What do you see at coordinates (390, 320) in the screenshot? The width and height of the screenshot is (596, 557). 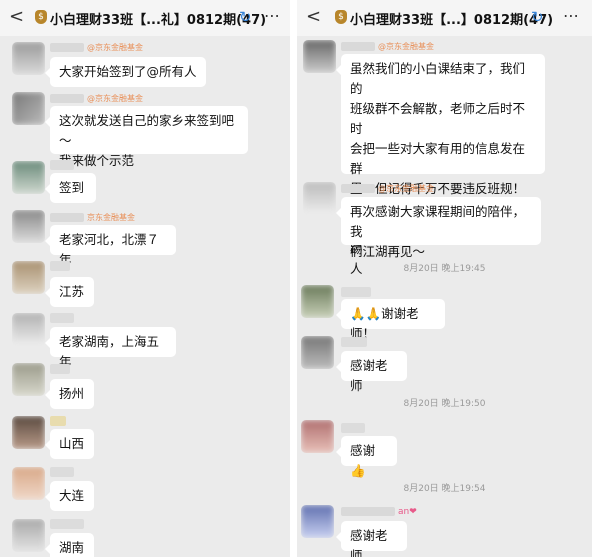 I see `message-bubble: 🙏🙏谢谢老师！` at bounding box center [390, 320].